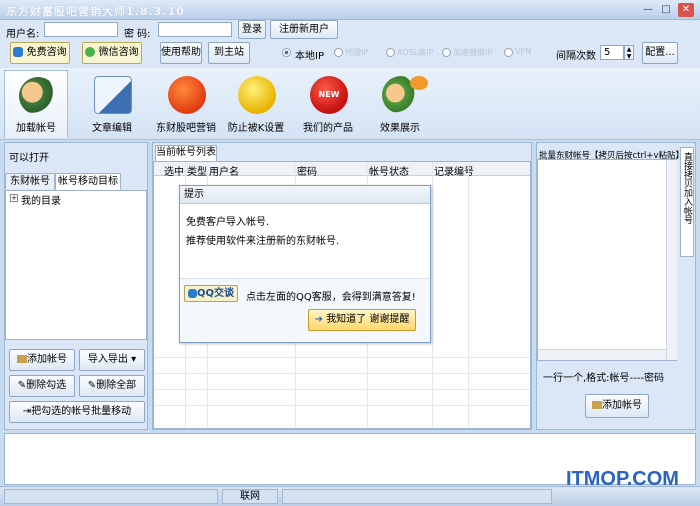  I want to click on radio-proxy-ip, so click(338, 52).